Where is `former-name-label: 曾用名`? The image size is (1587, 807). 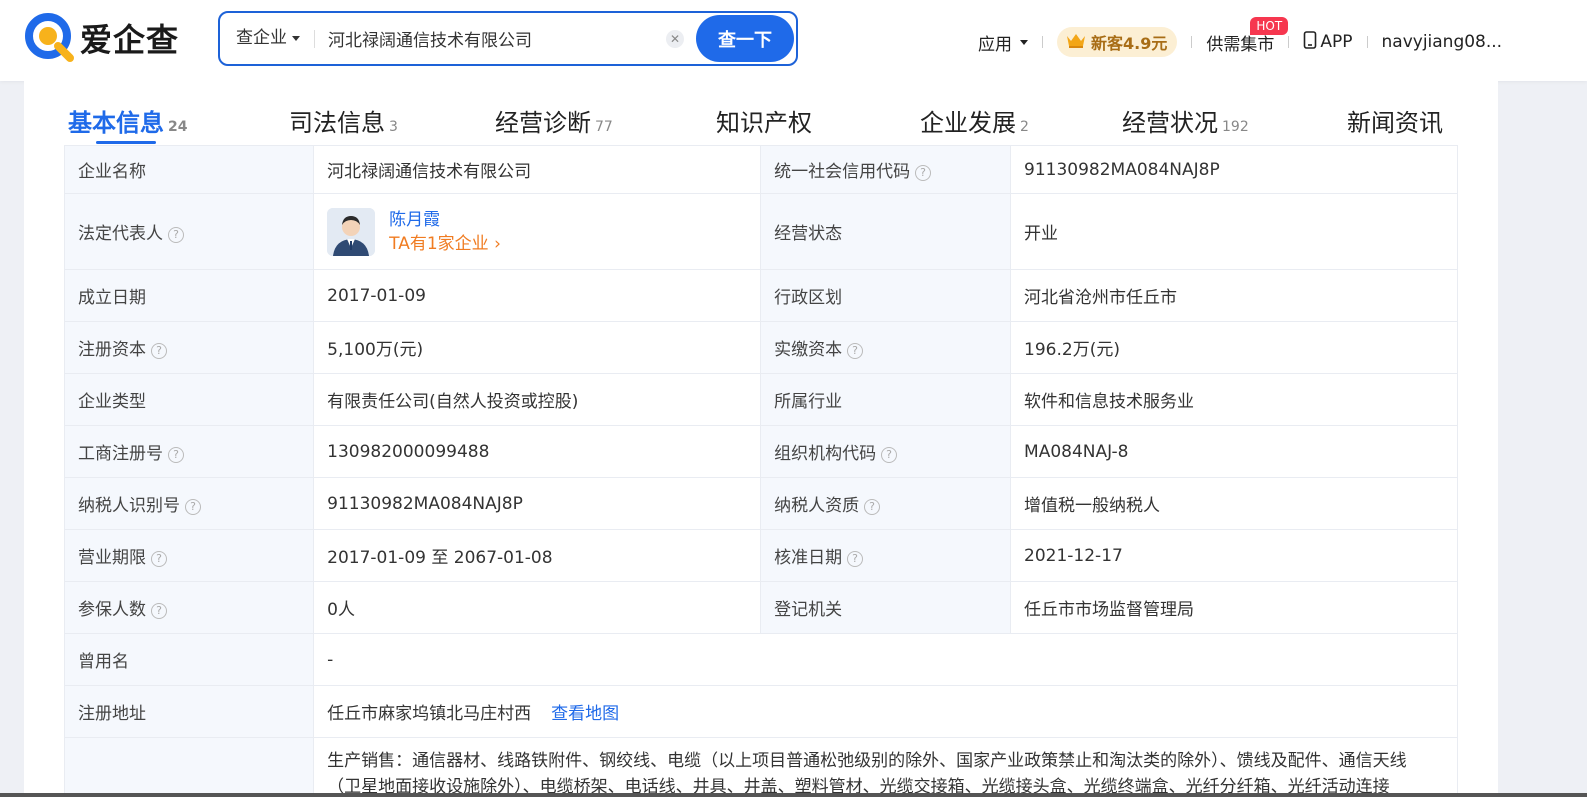 former-name-label: 曾用名 is located at coordinates (189, 659).